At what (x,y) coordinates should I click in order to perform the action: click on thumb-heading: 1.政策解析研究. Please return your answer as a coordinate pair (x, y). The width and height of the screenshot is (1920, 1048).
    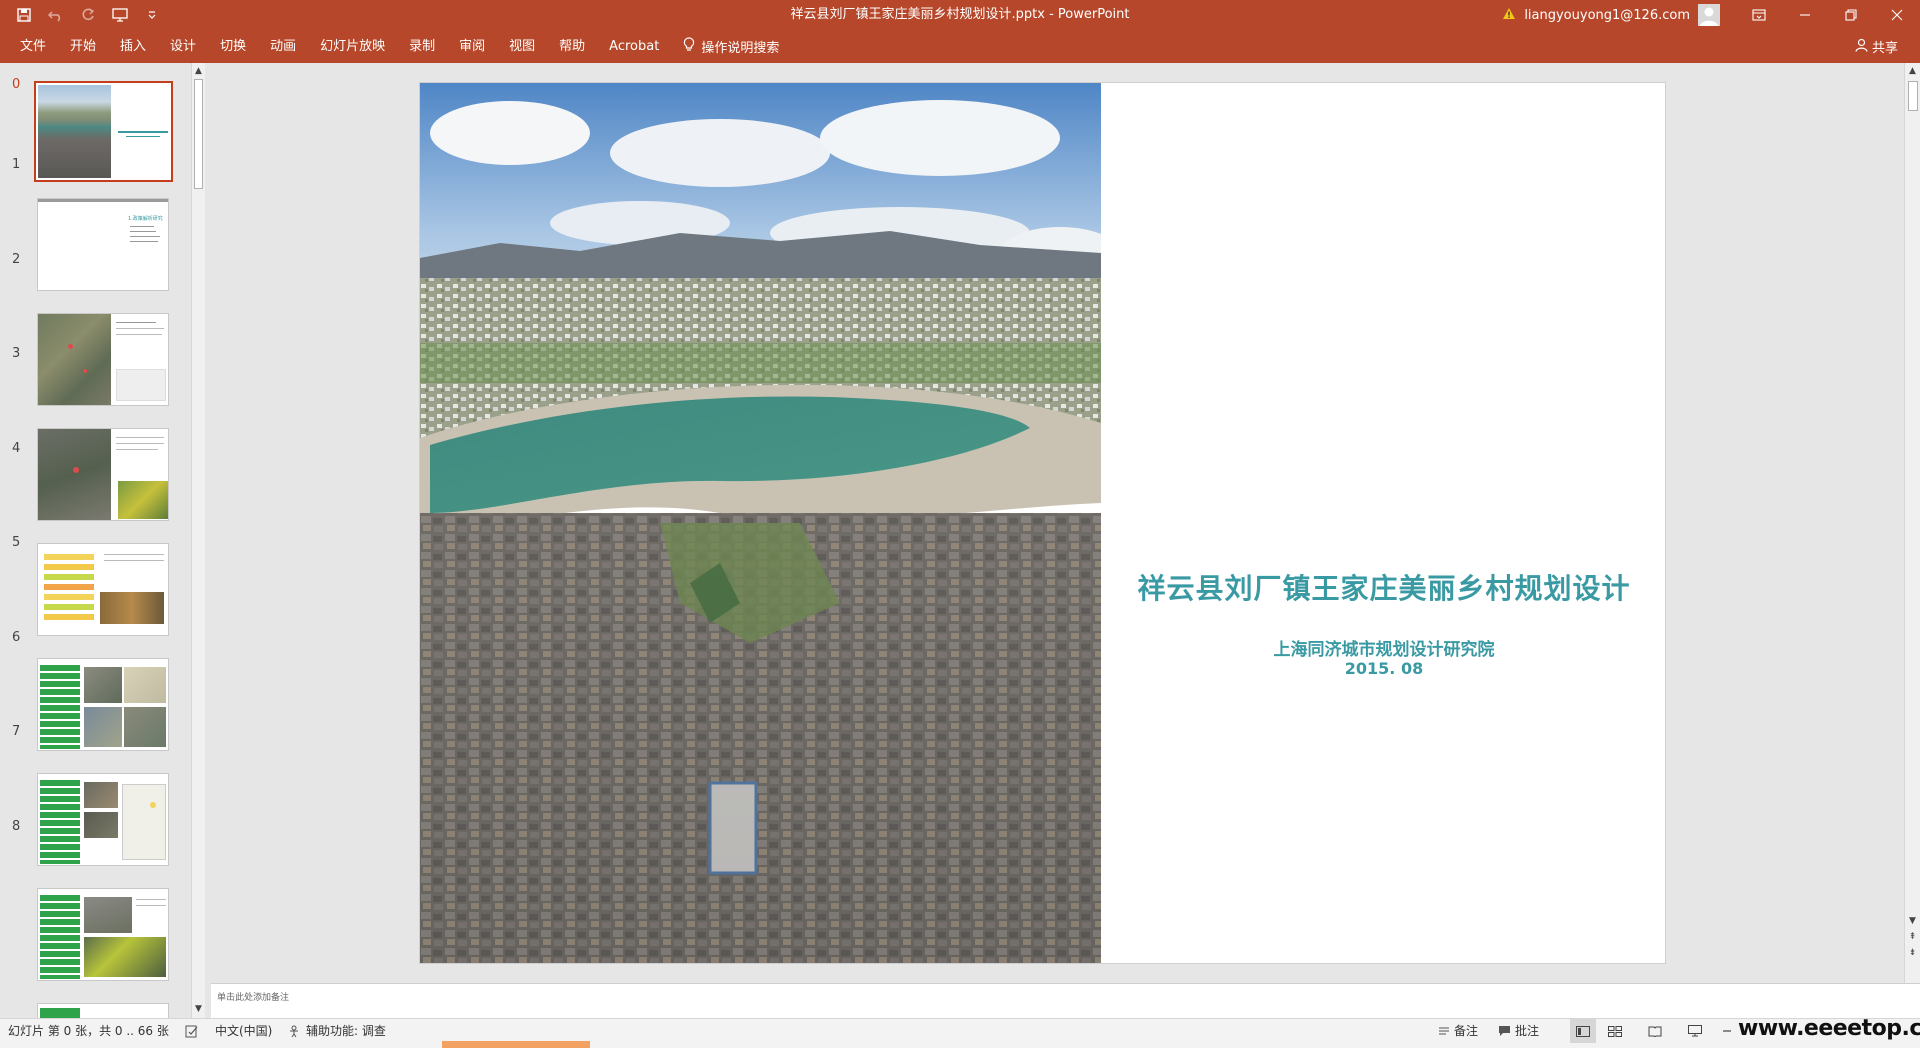
    Looking at the image, I should click on (145, 219).